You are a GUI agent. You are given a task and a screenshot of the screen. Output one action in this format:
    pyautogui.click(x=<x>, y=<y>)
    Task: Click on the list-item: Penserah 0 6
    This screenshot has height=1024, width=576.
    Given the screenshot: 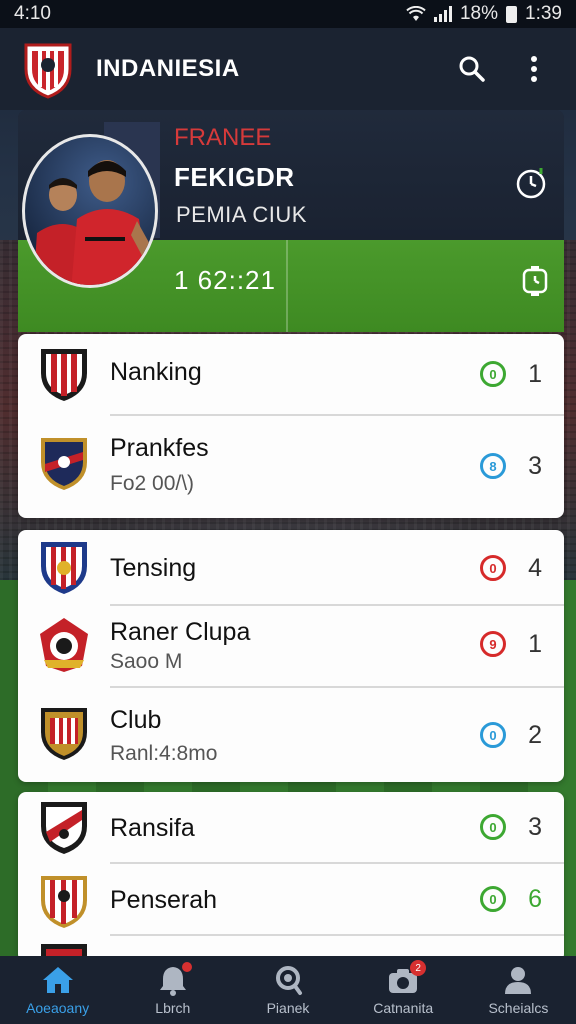 What is the action you would take?
    pyautogui.click(x=291, y=899)
    